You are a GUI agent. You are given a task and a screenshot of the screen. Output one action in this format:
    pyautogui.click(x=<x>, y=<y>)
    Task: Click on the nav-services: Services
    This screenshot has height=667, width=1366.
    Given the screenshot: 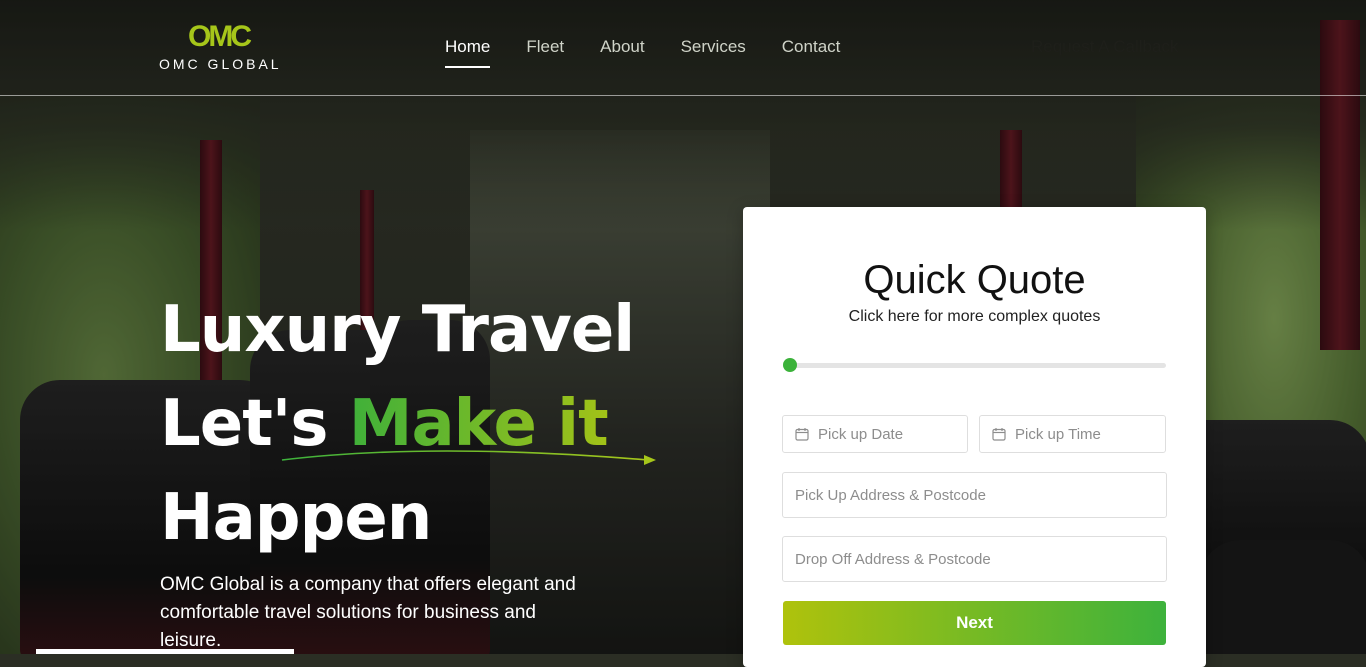 What is the action you would take?
    pyautogui.click(x=713, y=53)
    